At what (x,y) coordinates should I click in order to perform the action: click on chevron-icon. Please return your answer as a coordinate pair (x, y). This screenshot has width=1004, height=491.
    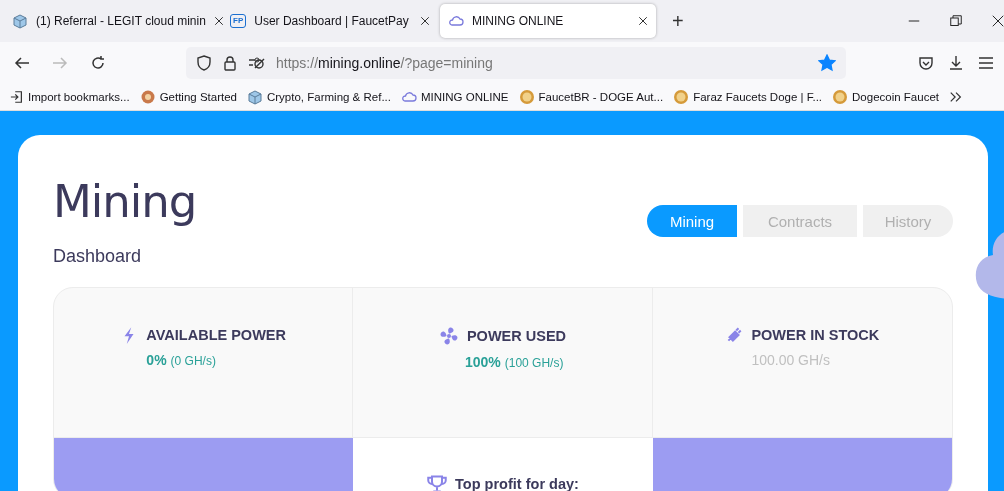
    Looking at the image, I should click on (956, 97).